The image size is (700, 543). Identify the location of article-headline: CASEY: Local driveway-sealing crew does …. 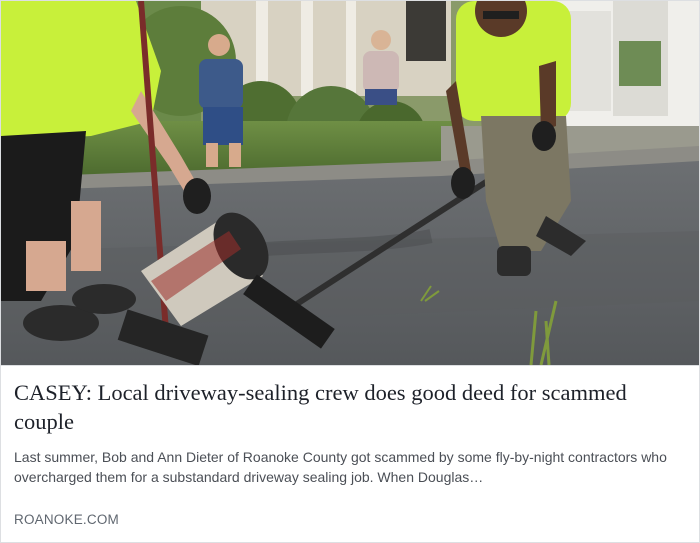
(350, 407).